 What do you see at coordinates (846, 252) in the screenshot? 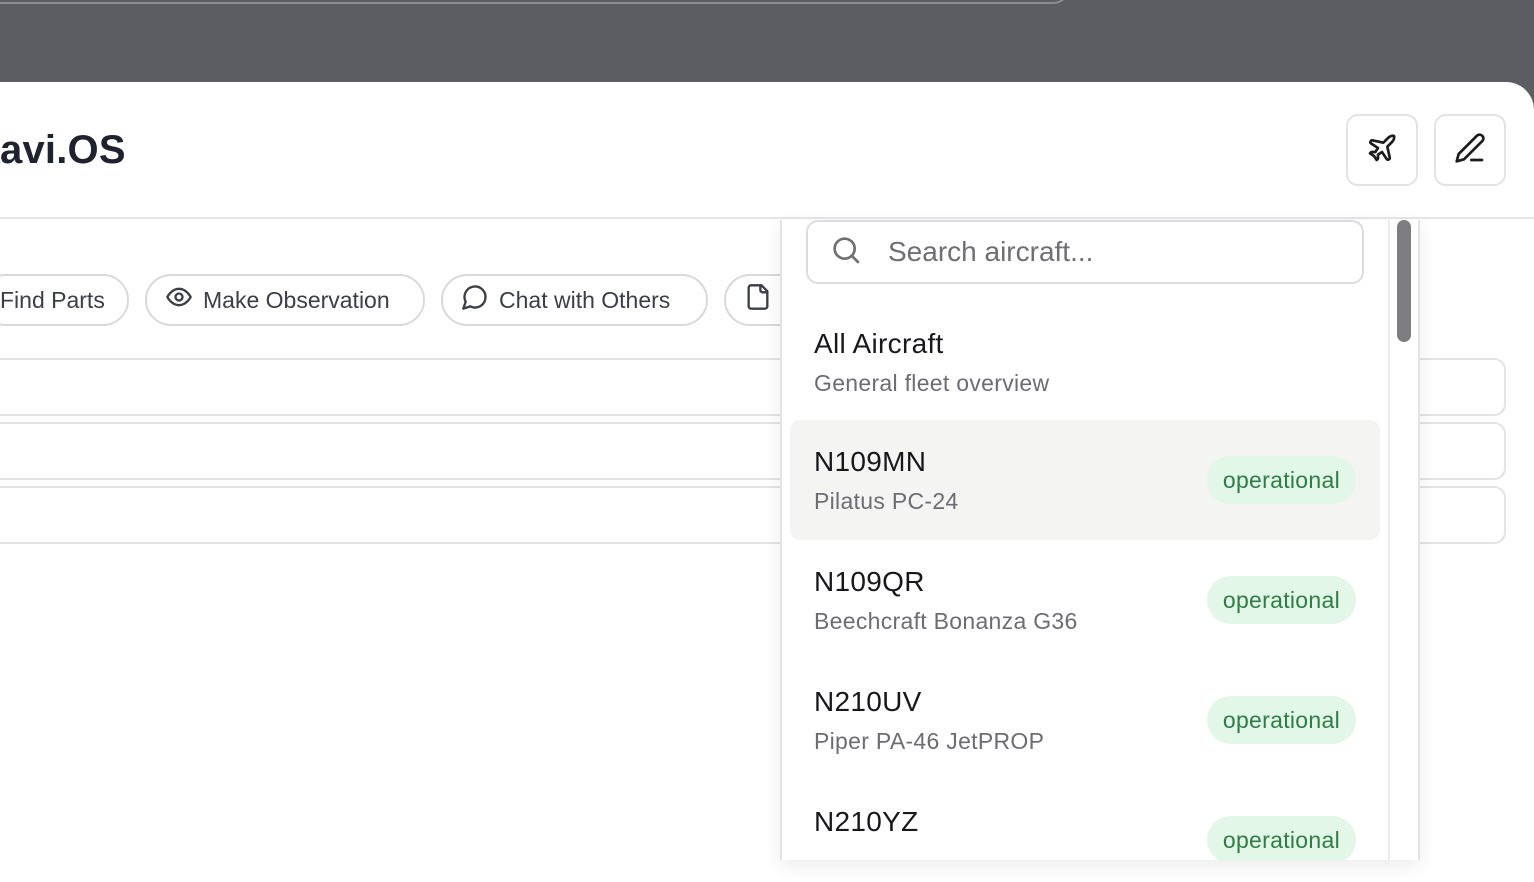
I see `search-icon` at bounding box center [846, 252].